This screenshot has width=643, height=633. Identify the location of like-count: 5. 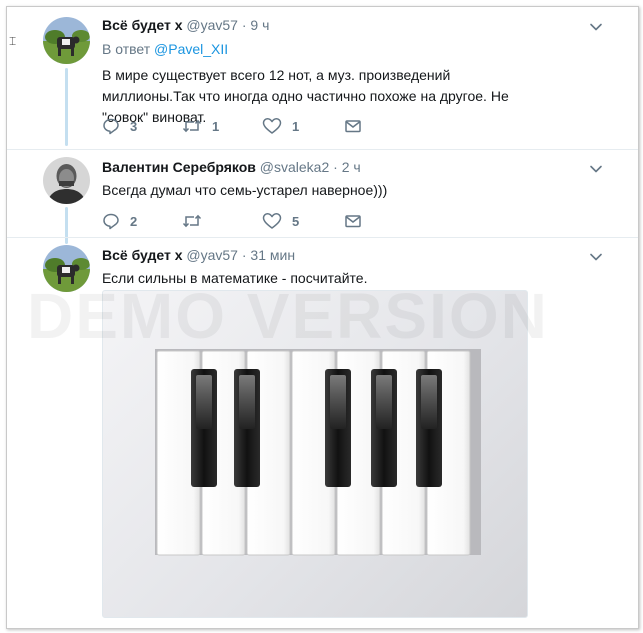
(296, 221).